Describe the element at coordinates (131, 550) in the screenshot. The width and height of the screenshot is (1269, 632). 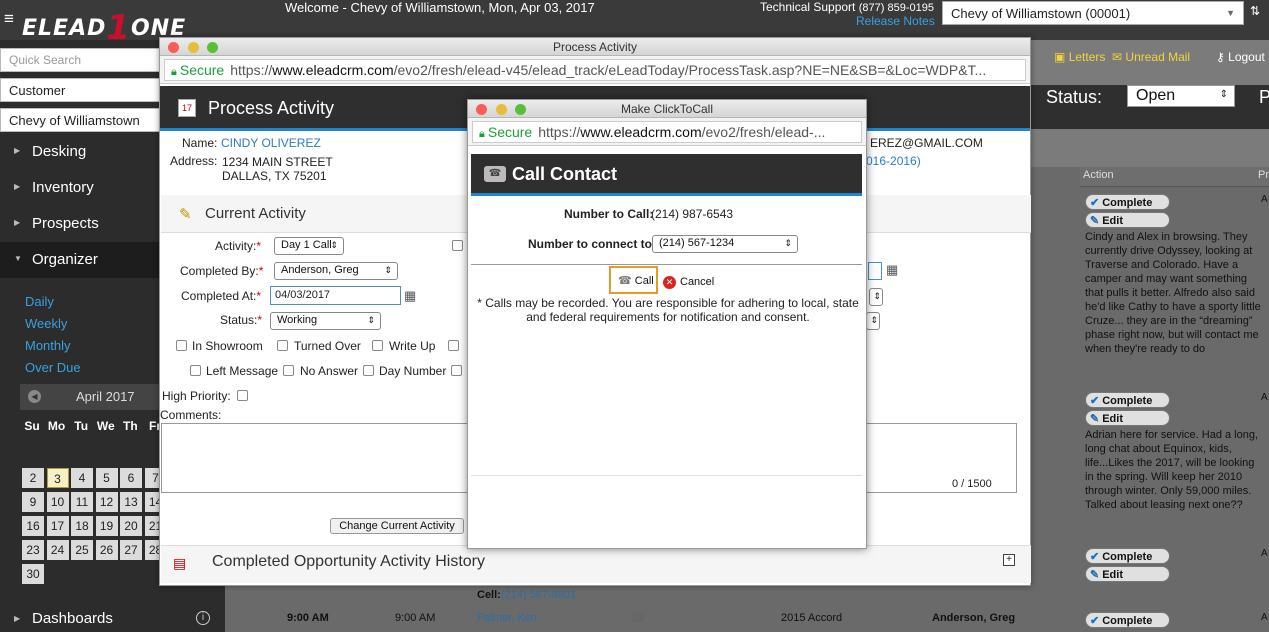
I see `calendar-day: 27` at that location.